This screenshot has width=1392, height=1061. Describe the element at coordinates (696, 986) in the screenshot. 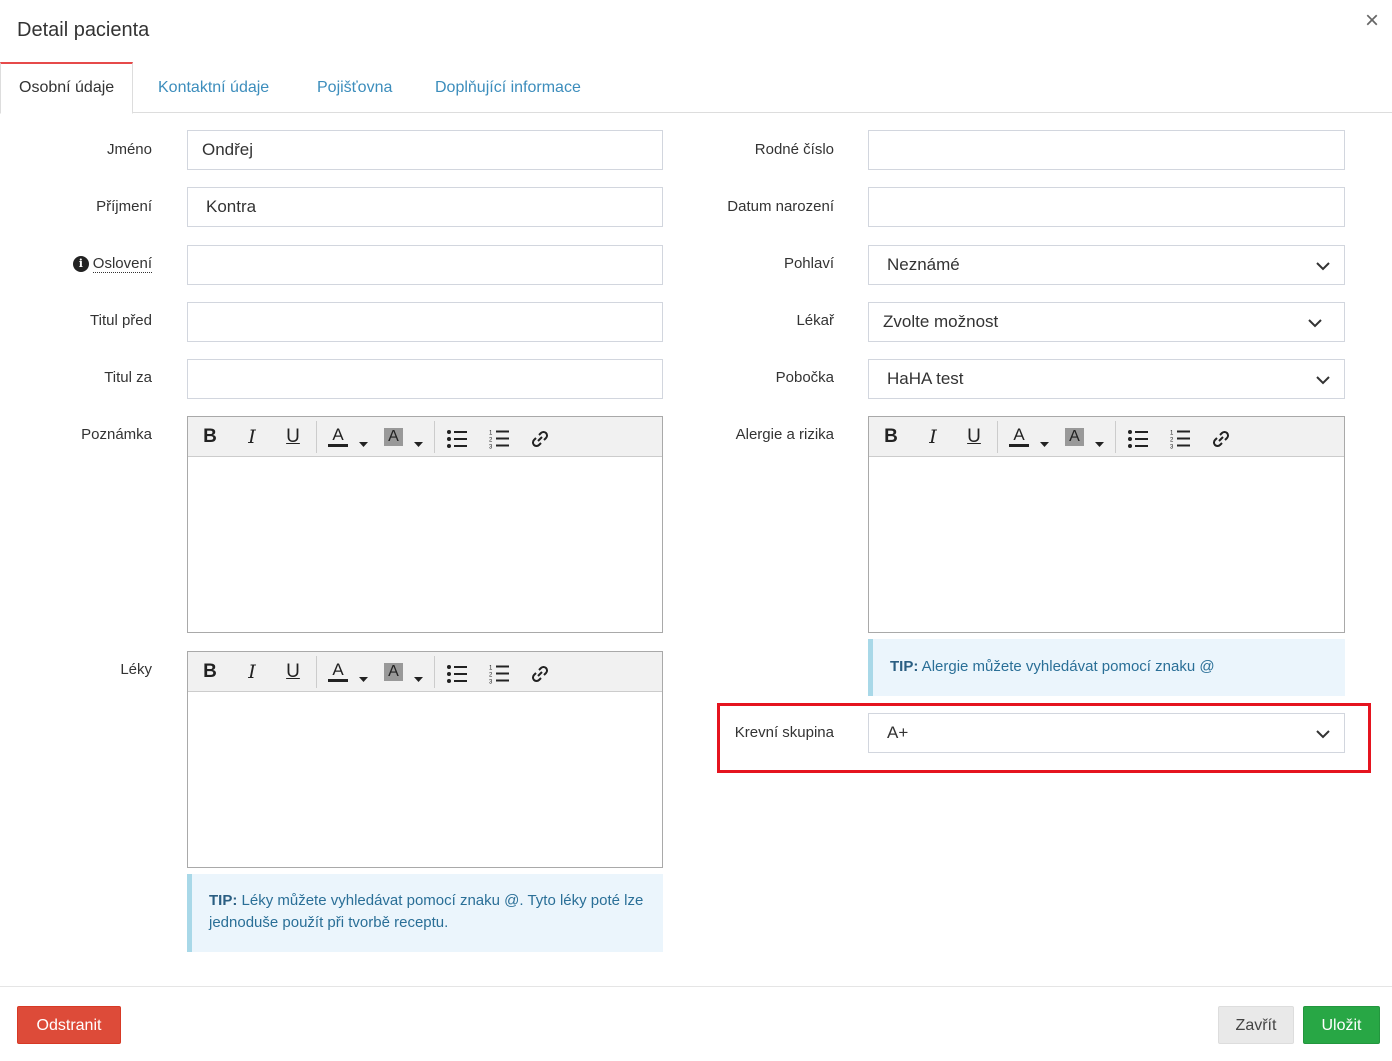

I see `footer-divider` at that location.